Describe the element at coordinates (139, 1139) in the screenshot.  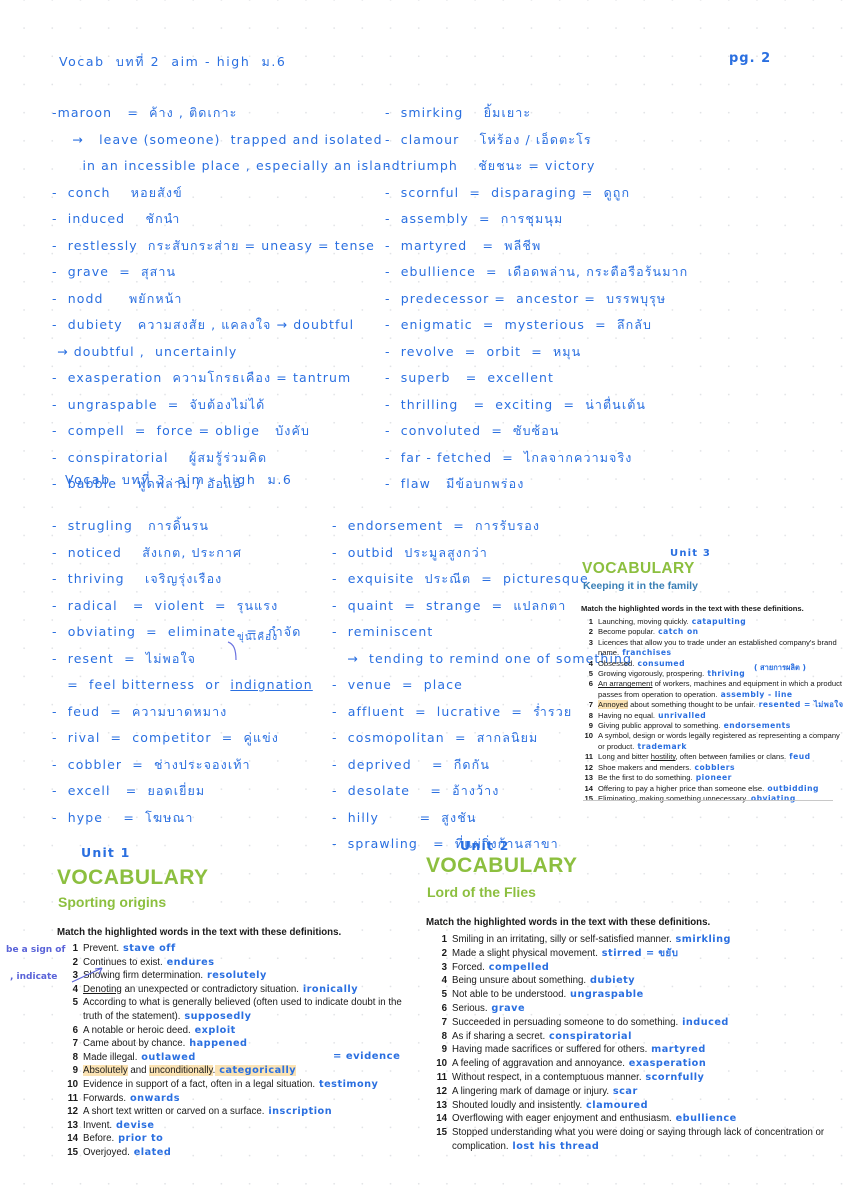
I see `handwritten-answer: prior to` at that location.